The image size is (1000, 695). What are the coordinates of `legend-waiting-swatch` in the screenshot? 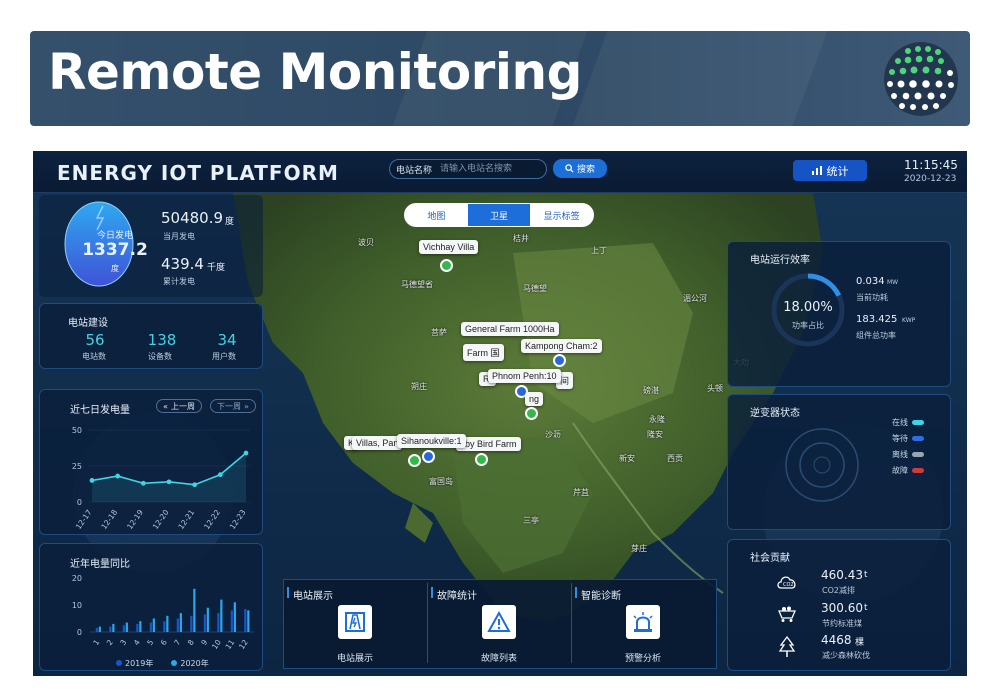 It's located at (918, 438).